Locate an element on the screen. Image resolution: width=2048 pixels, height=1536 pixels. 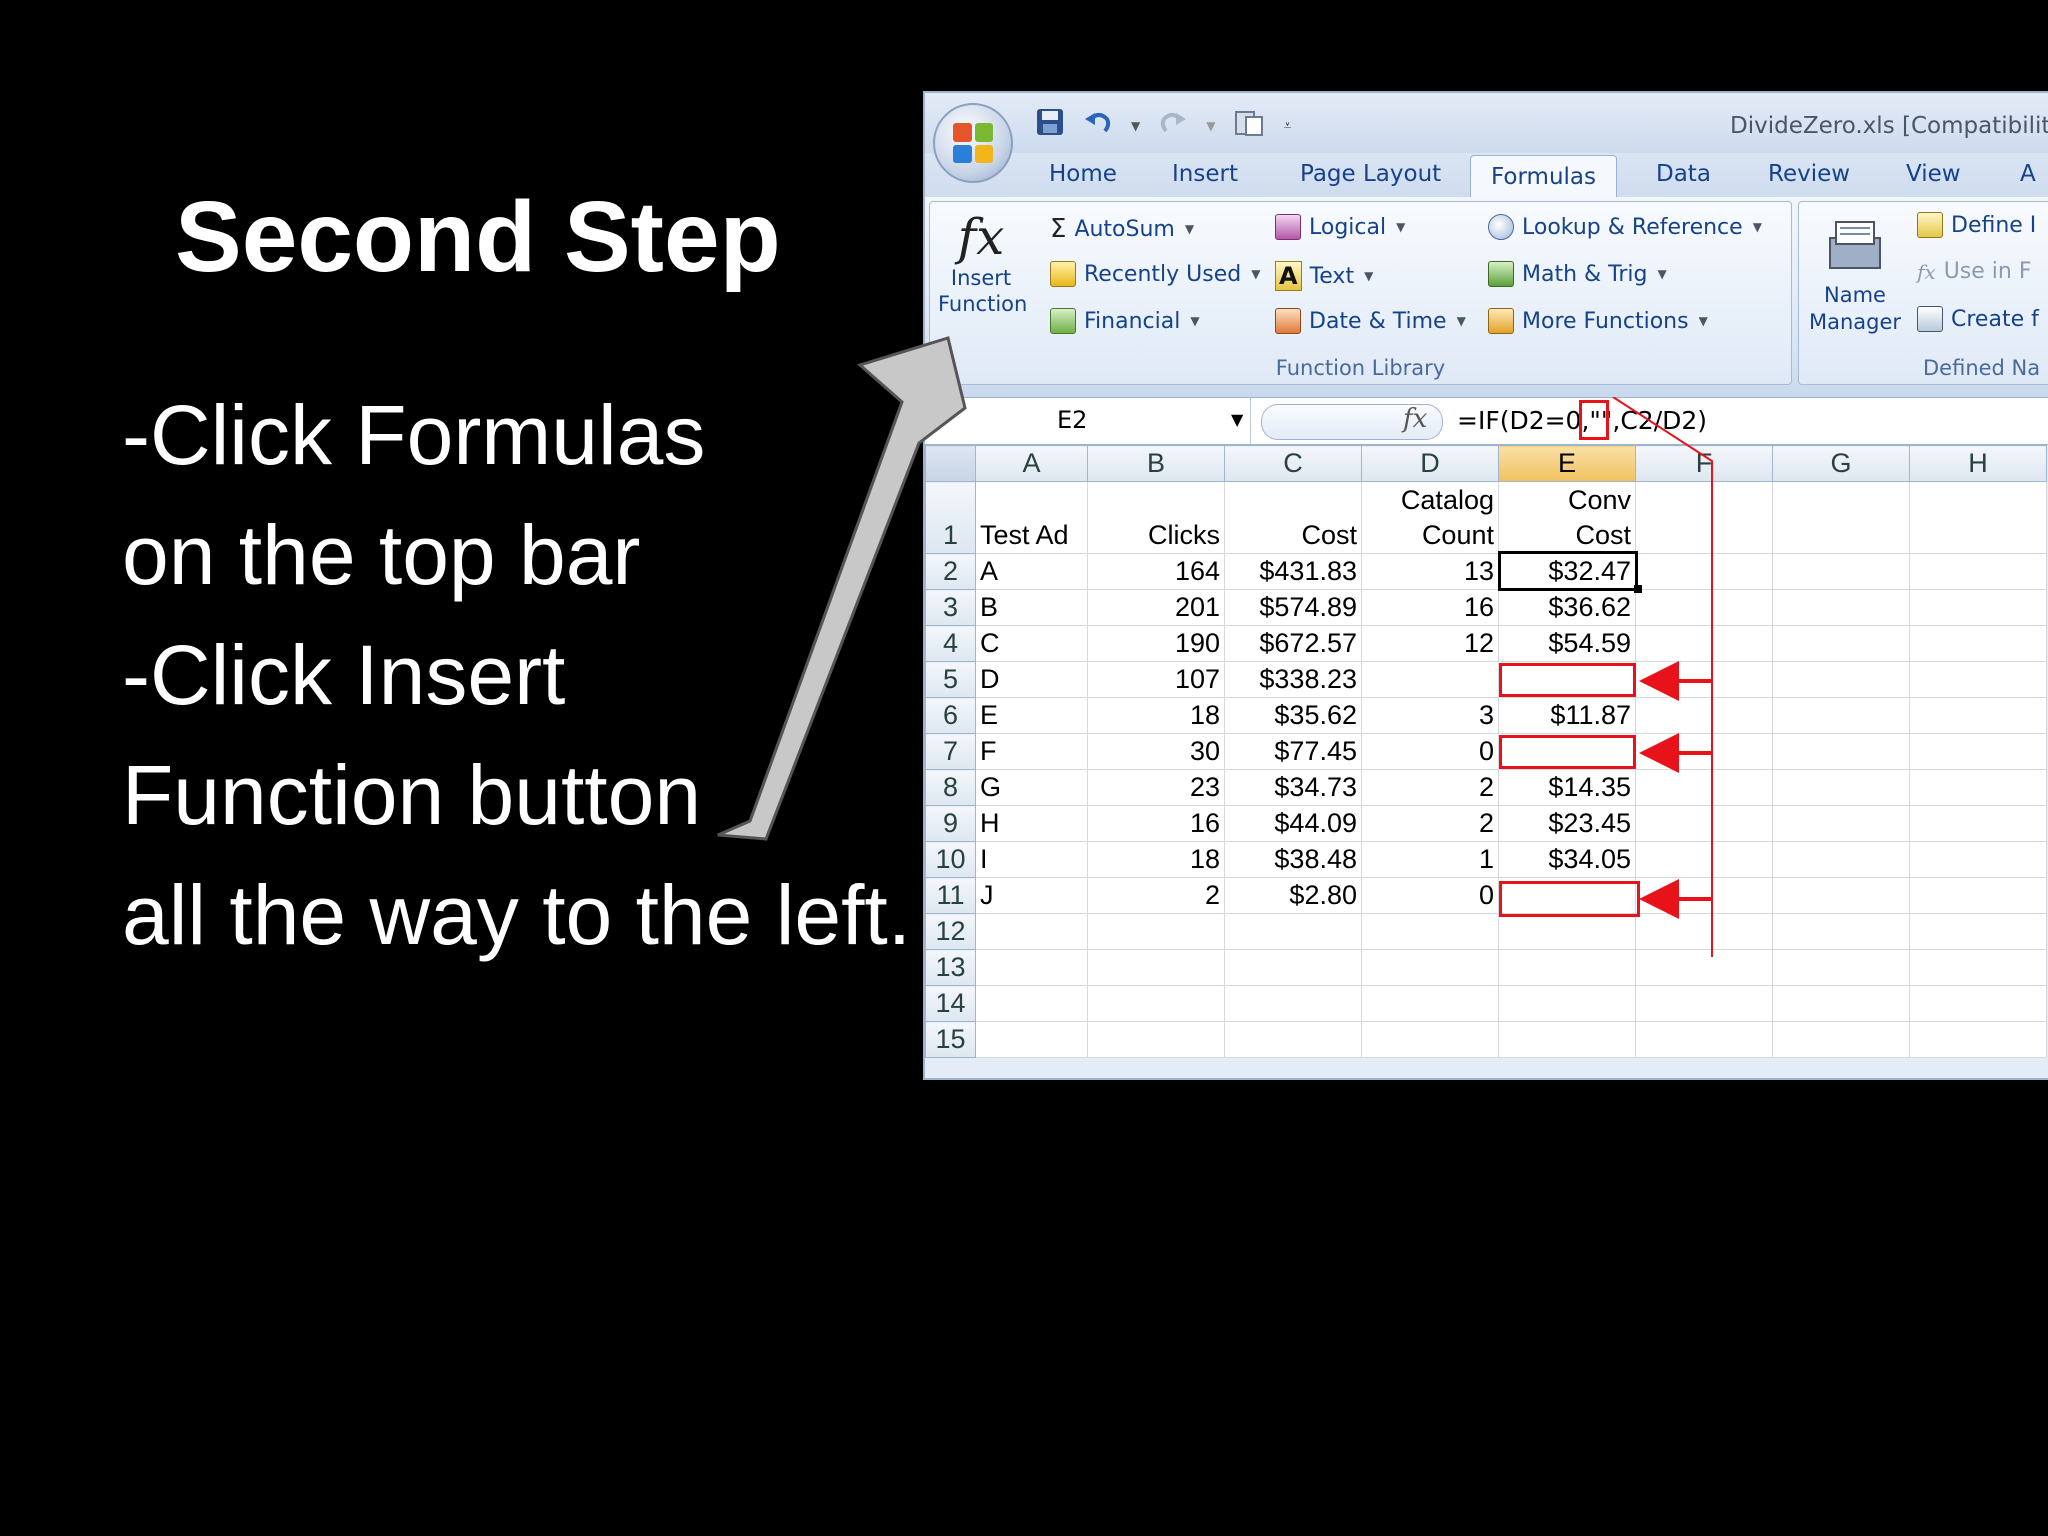
pointer-arrow-icon is located at coordinates (842, 588).